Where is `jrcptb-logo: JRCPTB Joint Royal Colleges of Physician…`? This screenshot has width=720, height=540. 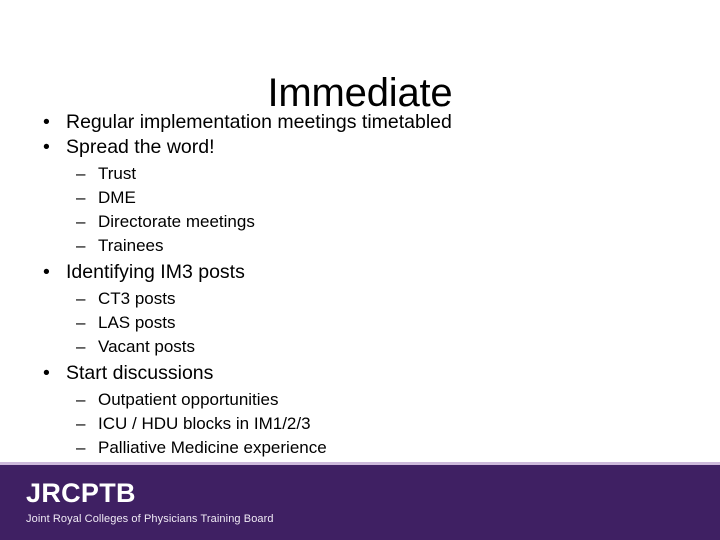 jrcptb-logo: JRCPTB Joint Royal Colleges of Physician… is located at coordinates (150, 502).